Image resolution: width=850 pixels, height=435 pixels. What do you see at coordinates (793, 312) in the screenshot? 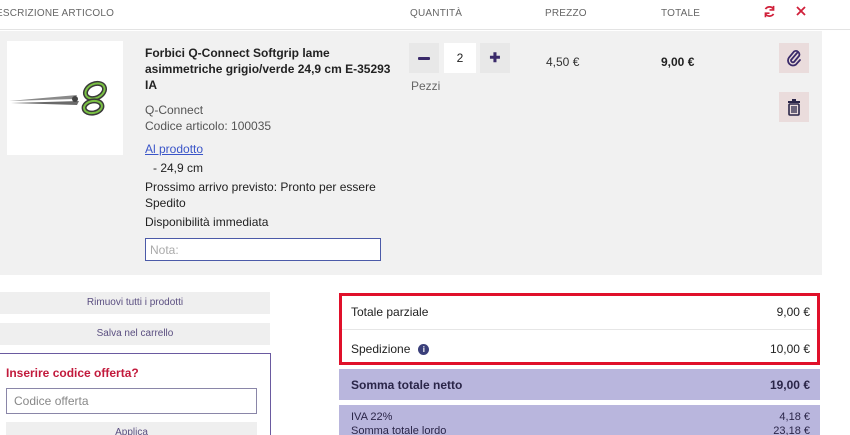
I see `subtotal-value: 9,00 €` at bounding box center [793, 312].